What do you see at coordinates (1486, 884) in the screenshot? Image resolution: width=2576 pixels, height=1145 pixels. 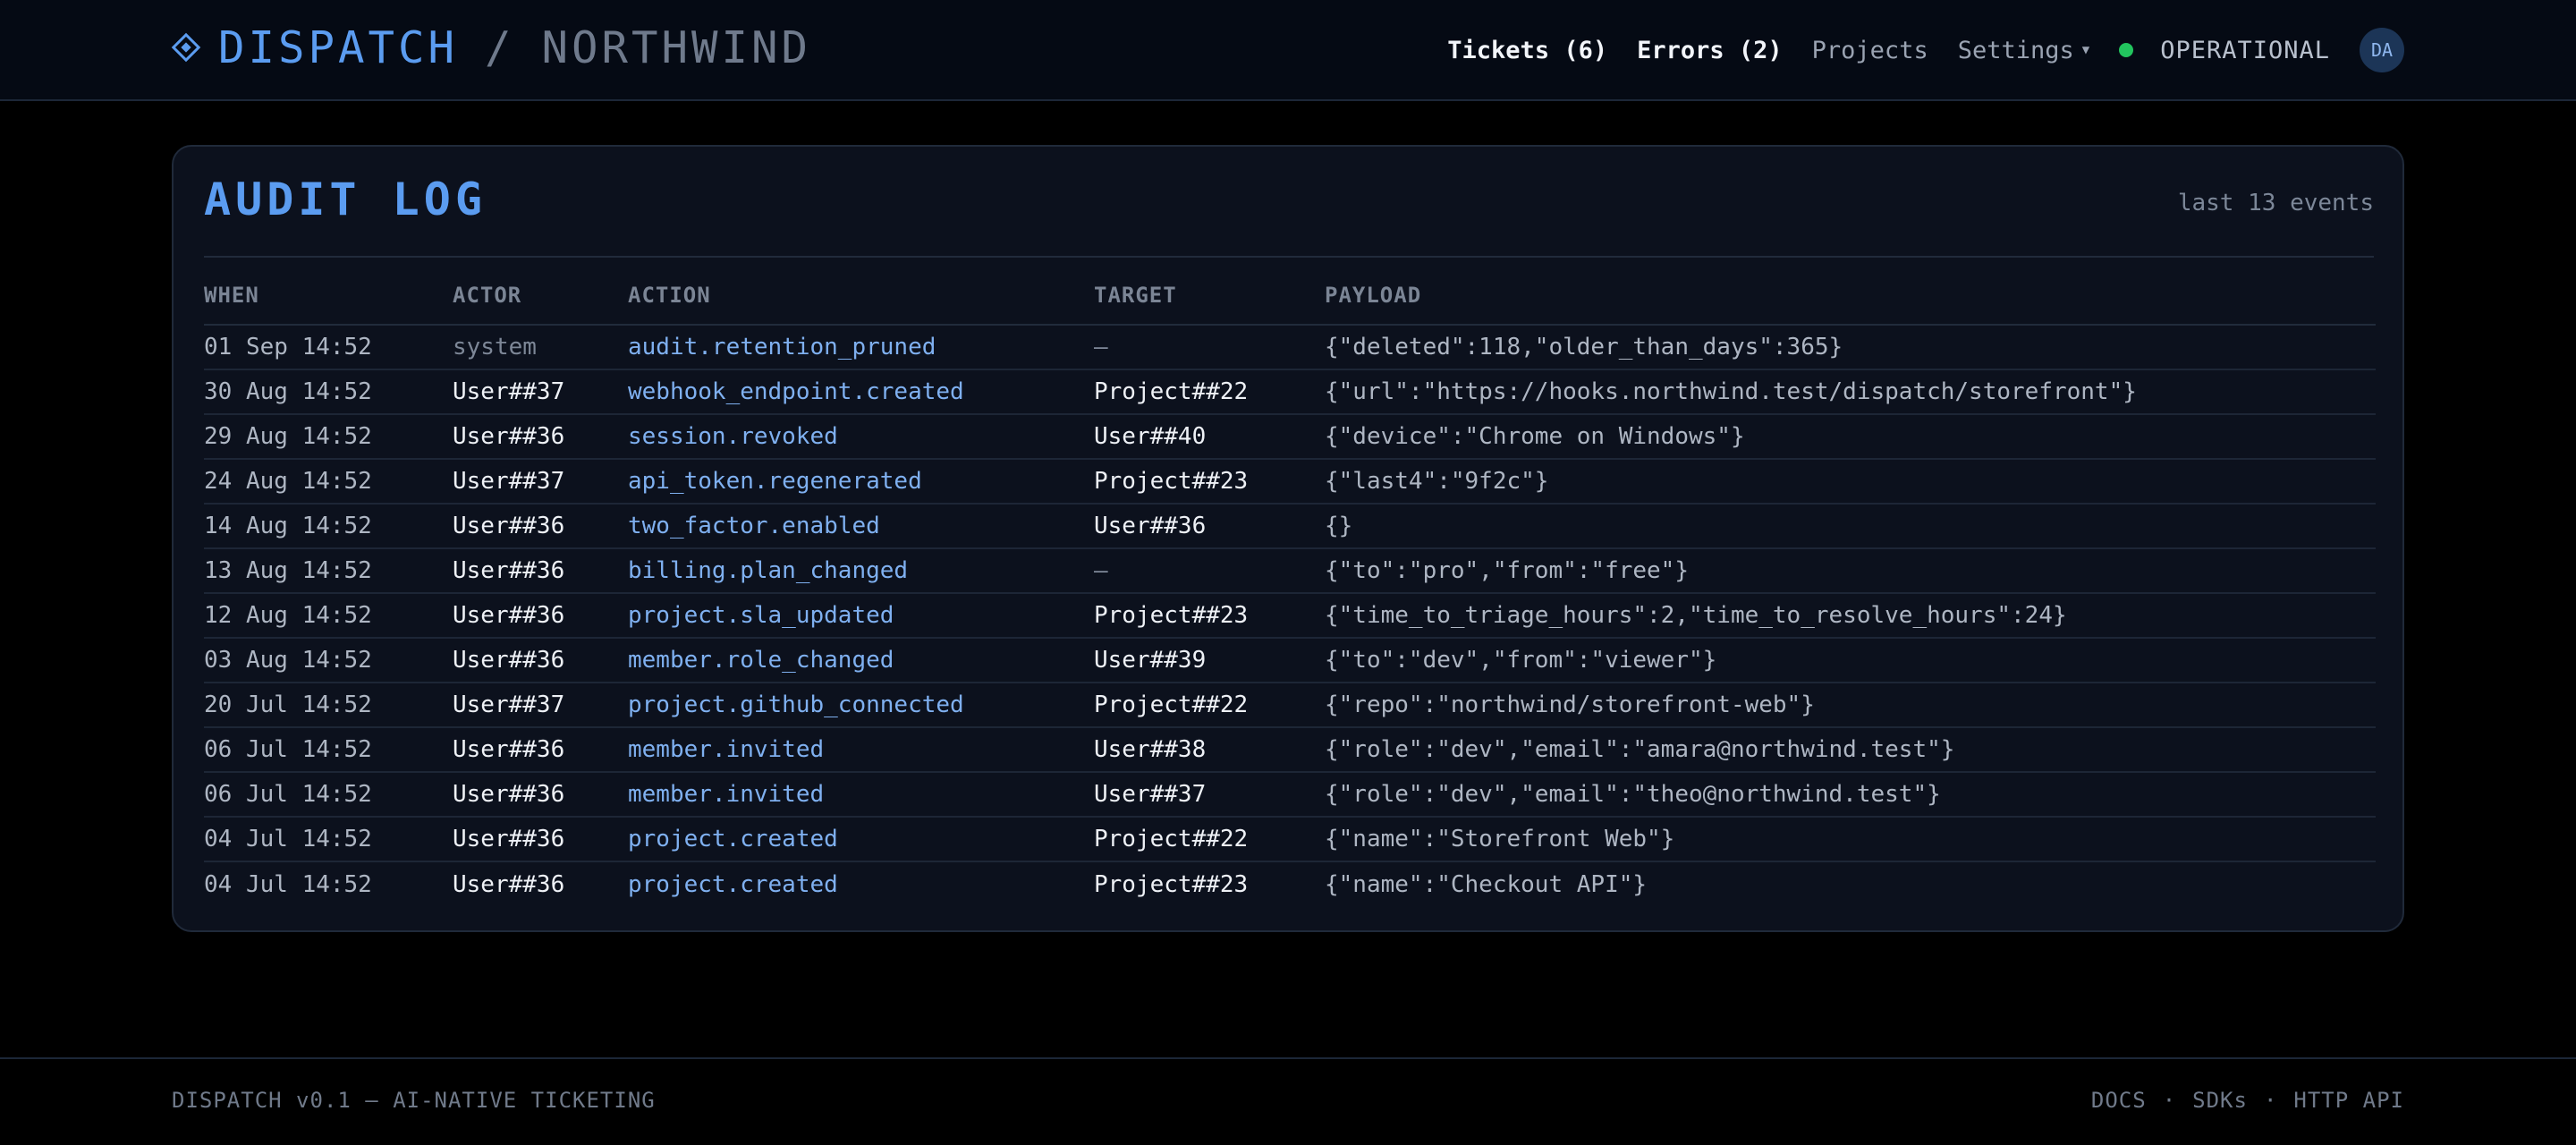 I see `cell-payload: {"name":"Checkout API"}` at bounding box center [1486, 884].